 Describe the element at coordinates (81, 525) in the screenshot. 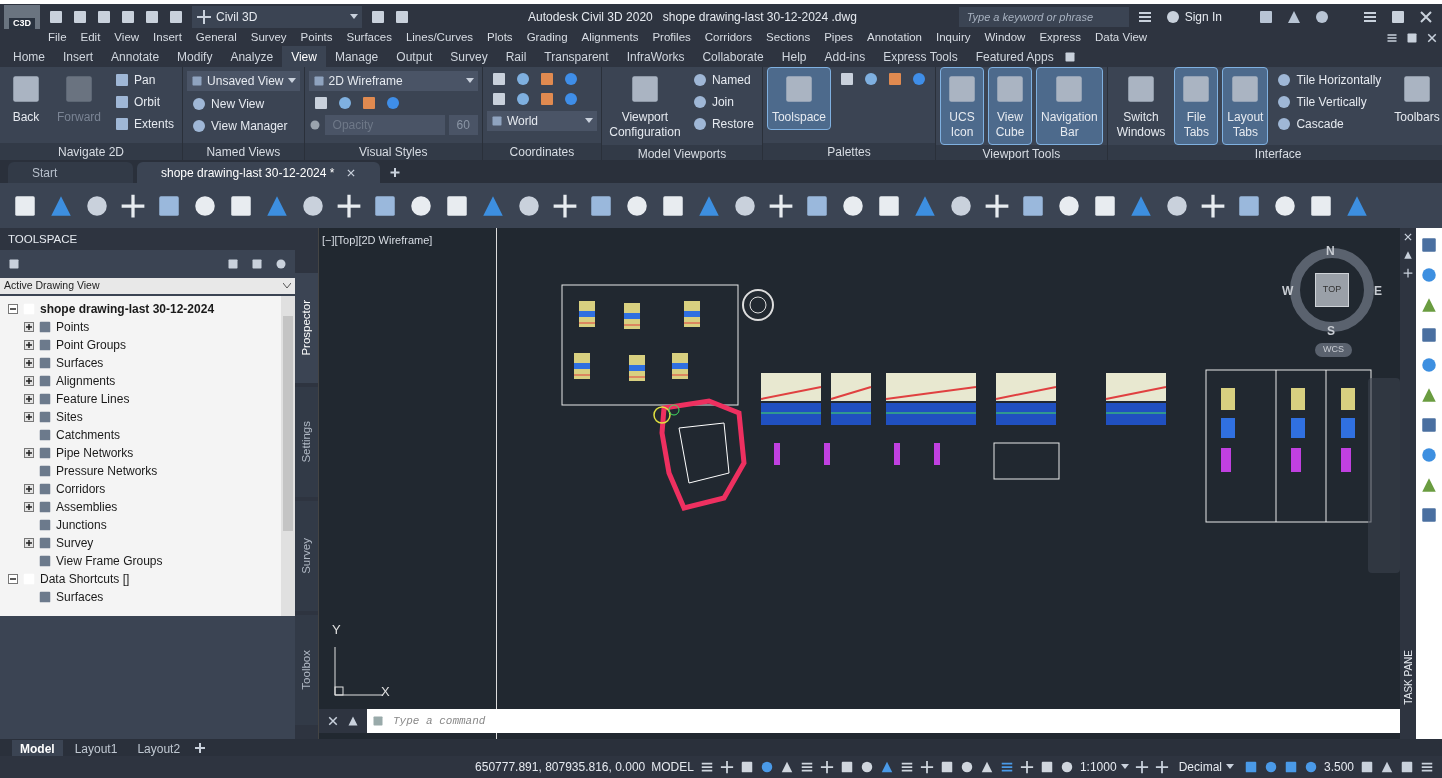

I see `tree-item: Junctions` at that location.